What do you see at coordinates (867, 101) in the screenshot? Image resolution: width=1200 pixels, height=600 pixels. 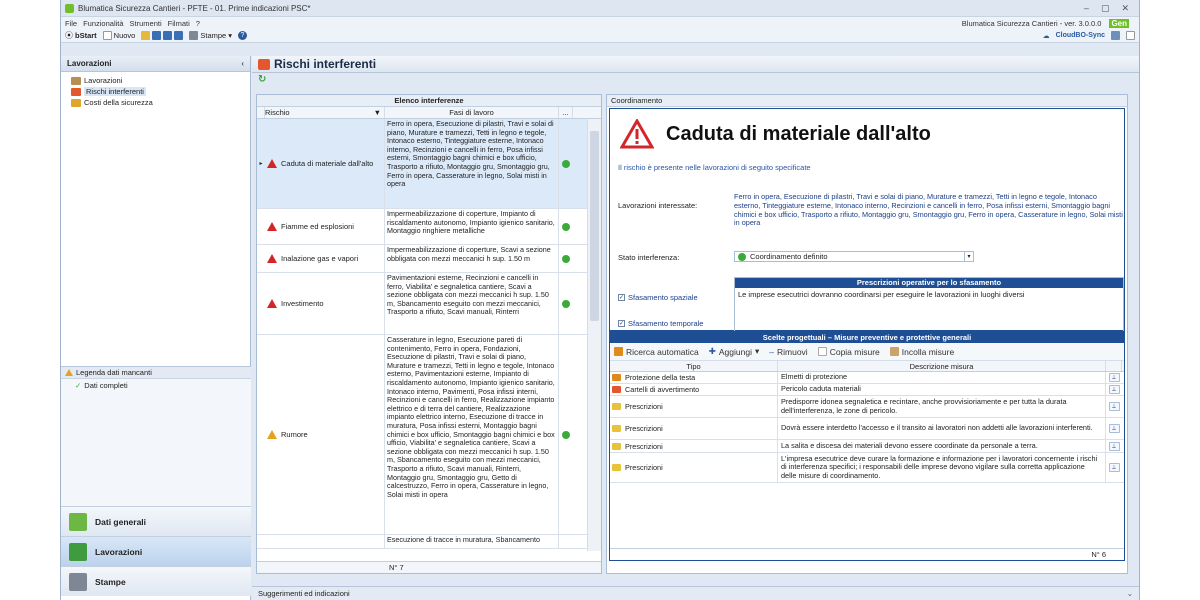 I see `tab-coordinamento: Coordinamento` at bounding box center [867, 101].